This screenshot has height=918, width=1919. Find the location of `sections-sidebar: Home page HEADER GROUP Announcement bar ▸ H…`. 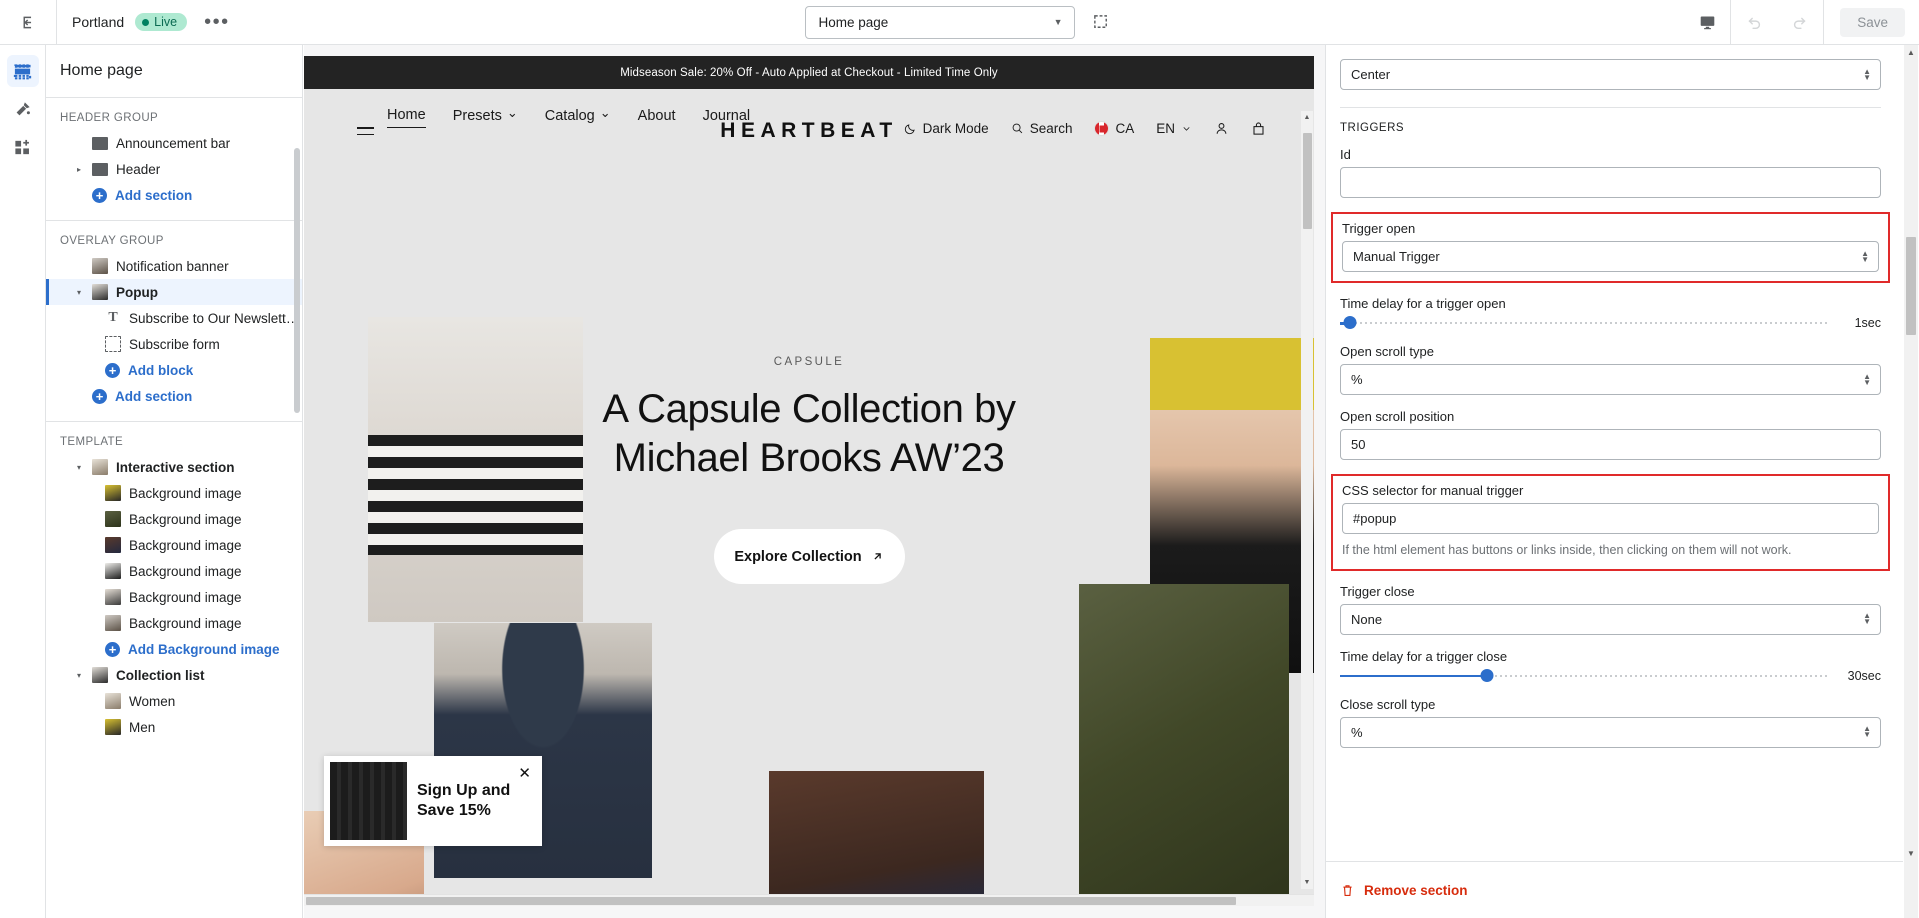

sections-sidebar: Home page HEADER GROUP Announcement bar ▸ H… is located at coordinates (174, 481).